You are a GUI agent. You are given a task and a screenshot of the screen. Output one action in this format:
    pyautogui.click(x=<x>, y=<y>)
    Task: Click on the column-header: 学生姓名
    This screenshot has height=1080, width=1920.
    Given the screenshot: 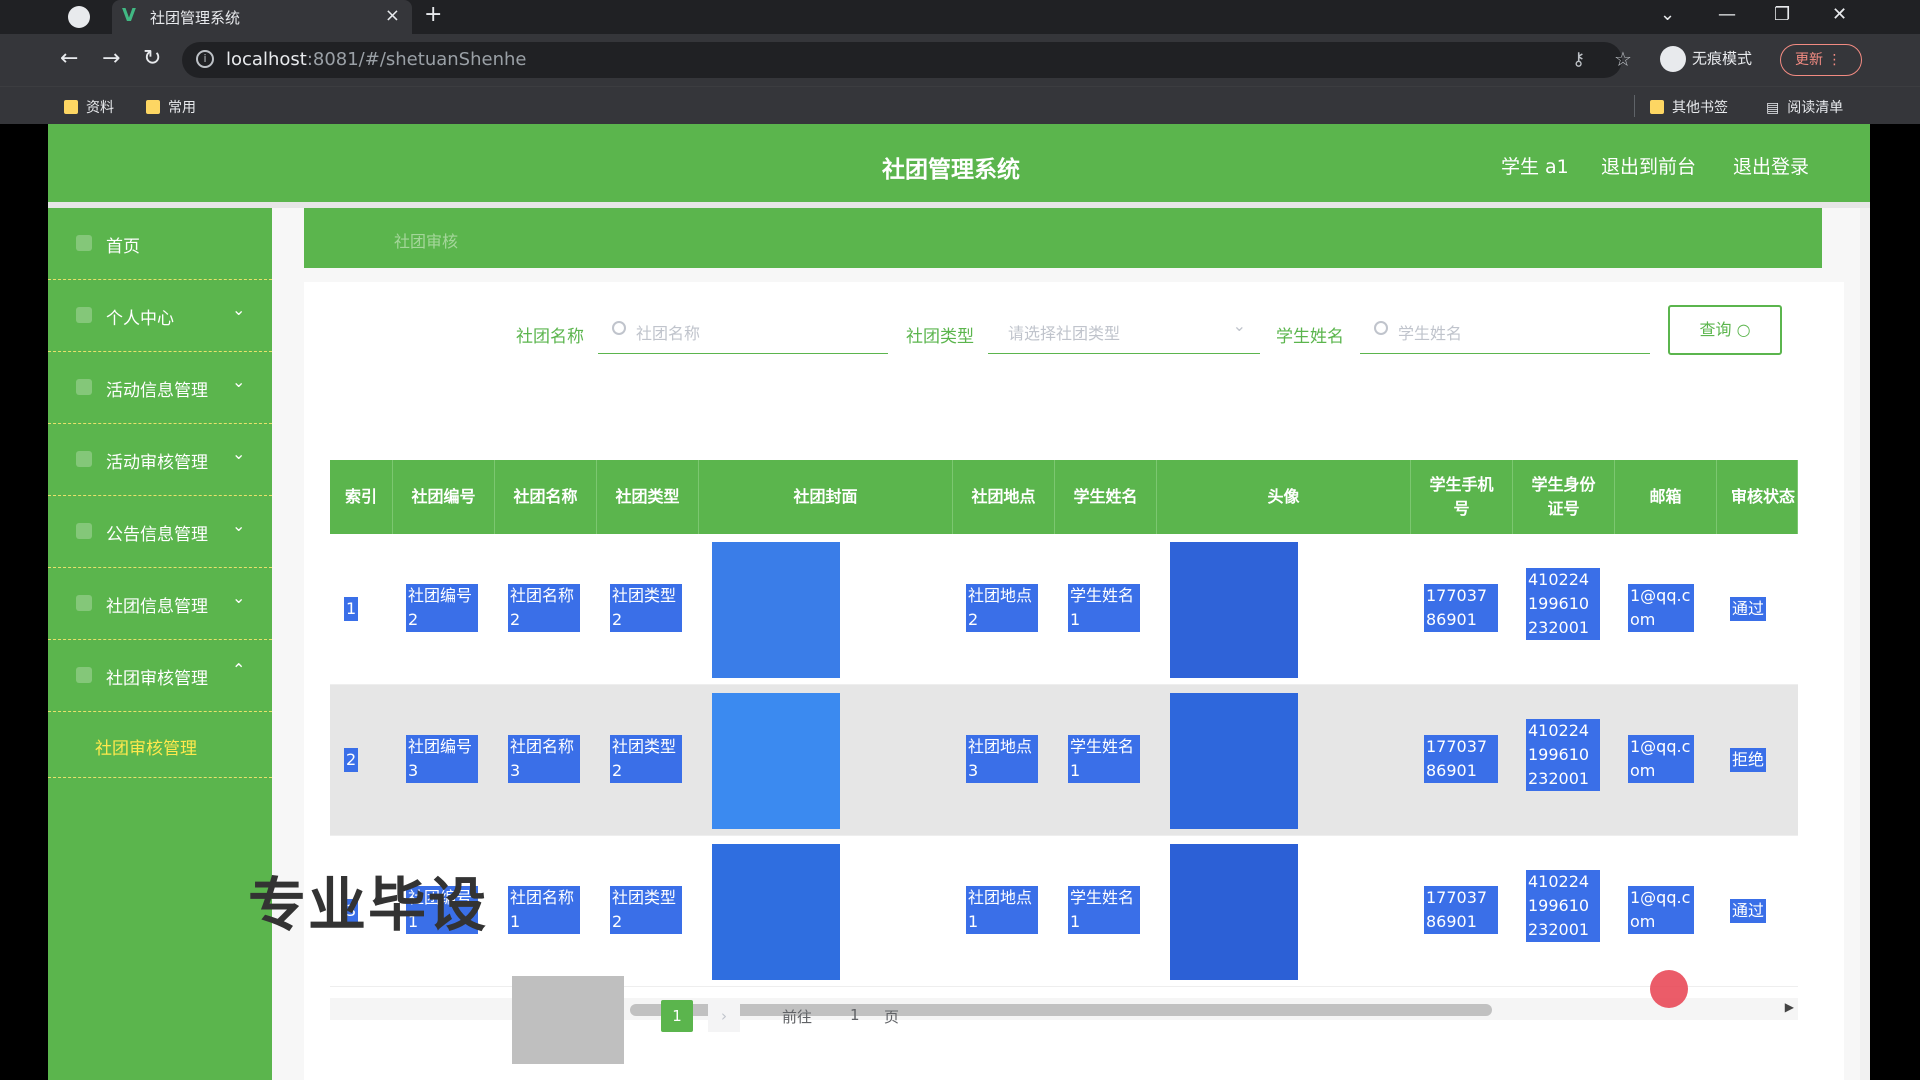 What is the action you would take?
    pyautogui.click(x=1106, y=497)
    